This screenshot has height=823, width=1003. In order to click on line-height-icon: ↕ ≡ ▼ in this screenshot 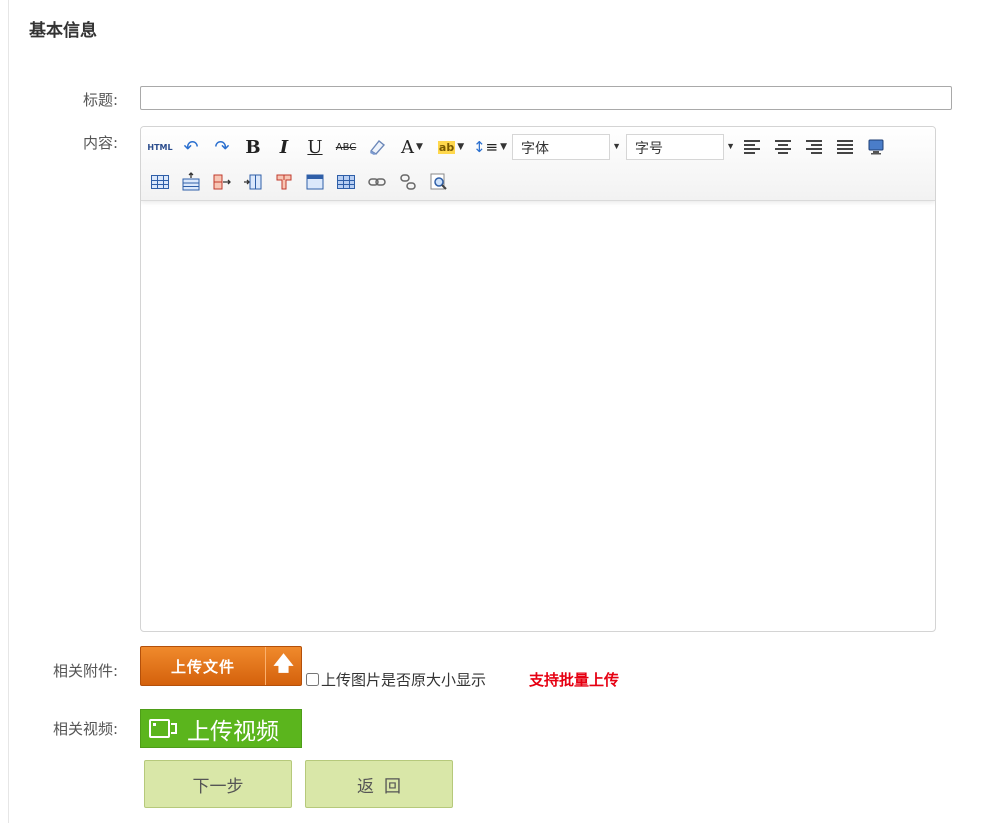, I will do `click(490, 147)`.